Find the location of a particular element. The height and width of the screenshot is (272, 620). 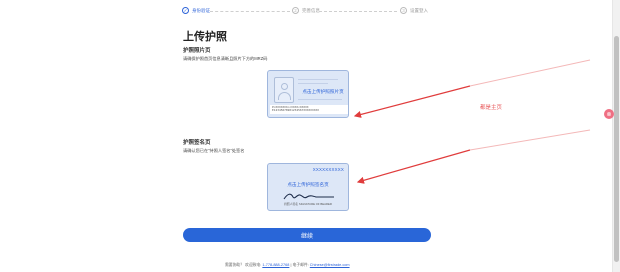

arrow-to-signature-card-faint is located at coordinates (530, 140).